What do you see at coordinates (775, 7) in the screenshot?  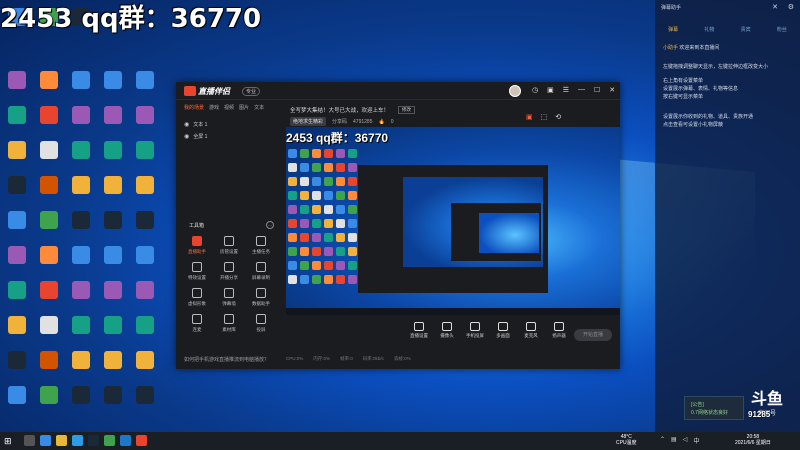 I see `close-icon: ✕` at bounding box center [775, 7].